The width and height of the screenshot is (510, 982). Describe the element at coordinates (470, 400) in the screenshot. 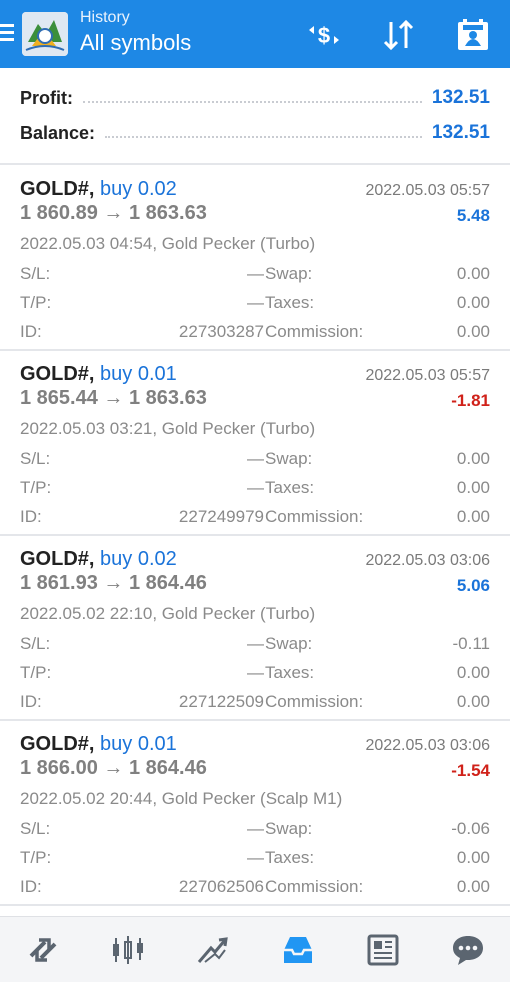

I see `trade-profit: -1.81` at that location.